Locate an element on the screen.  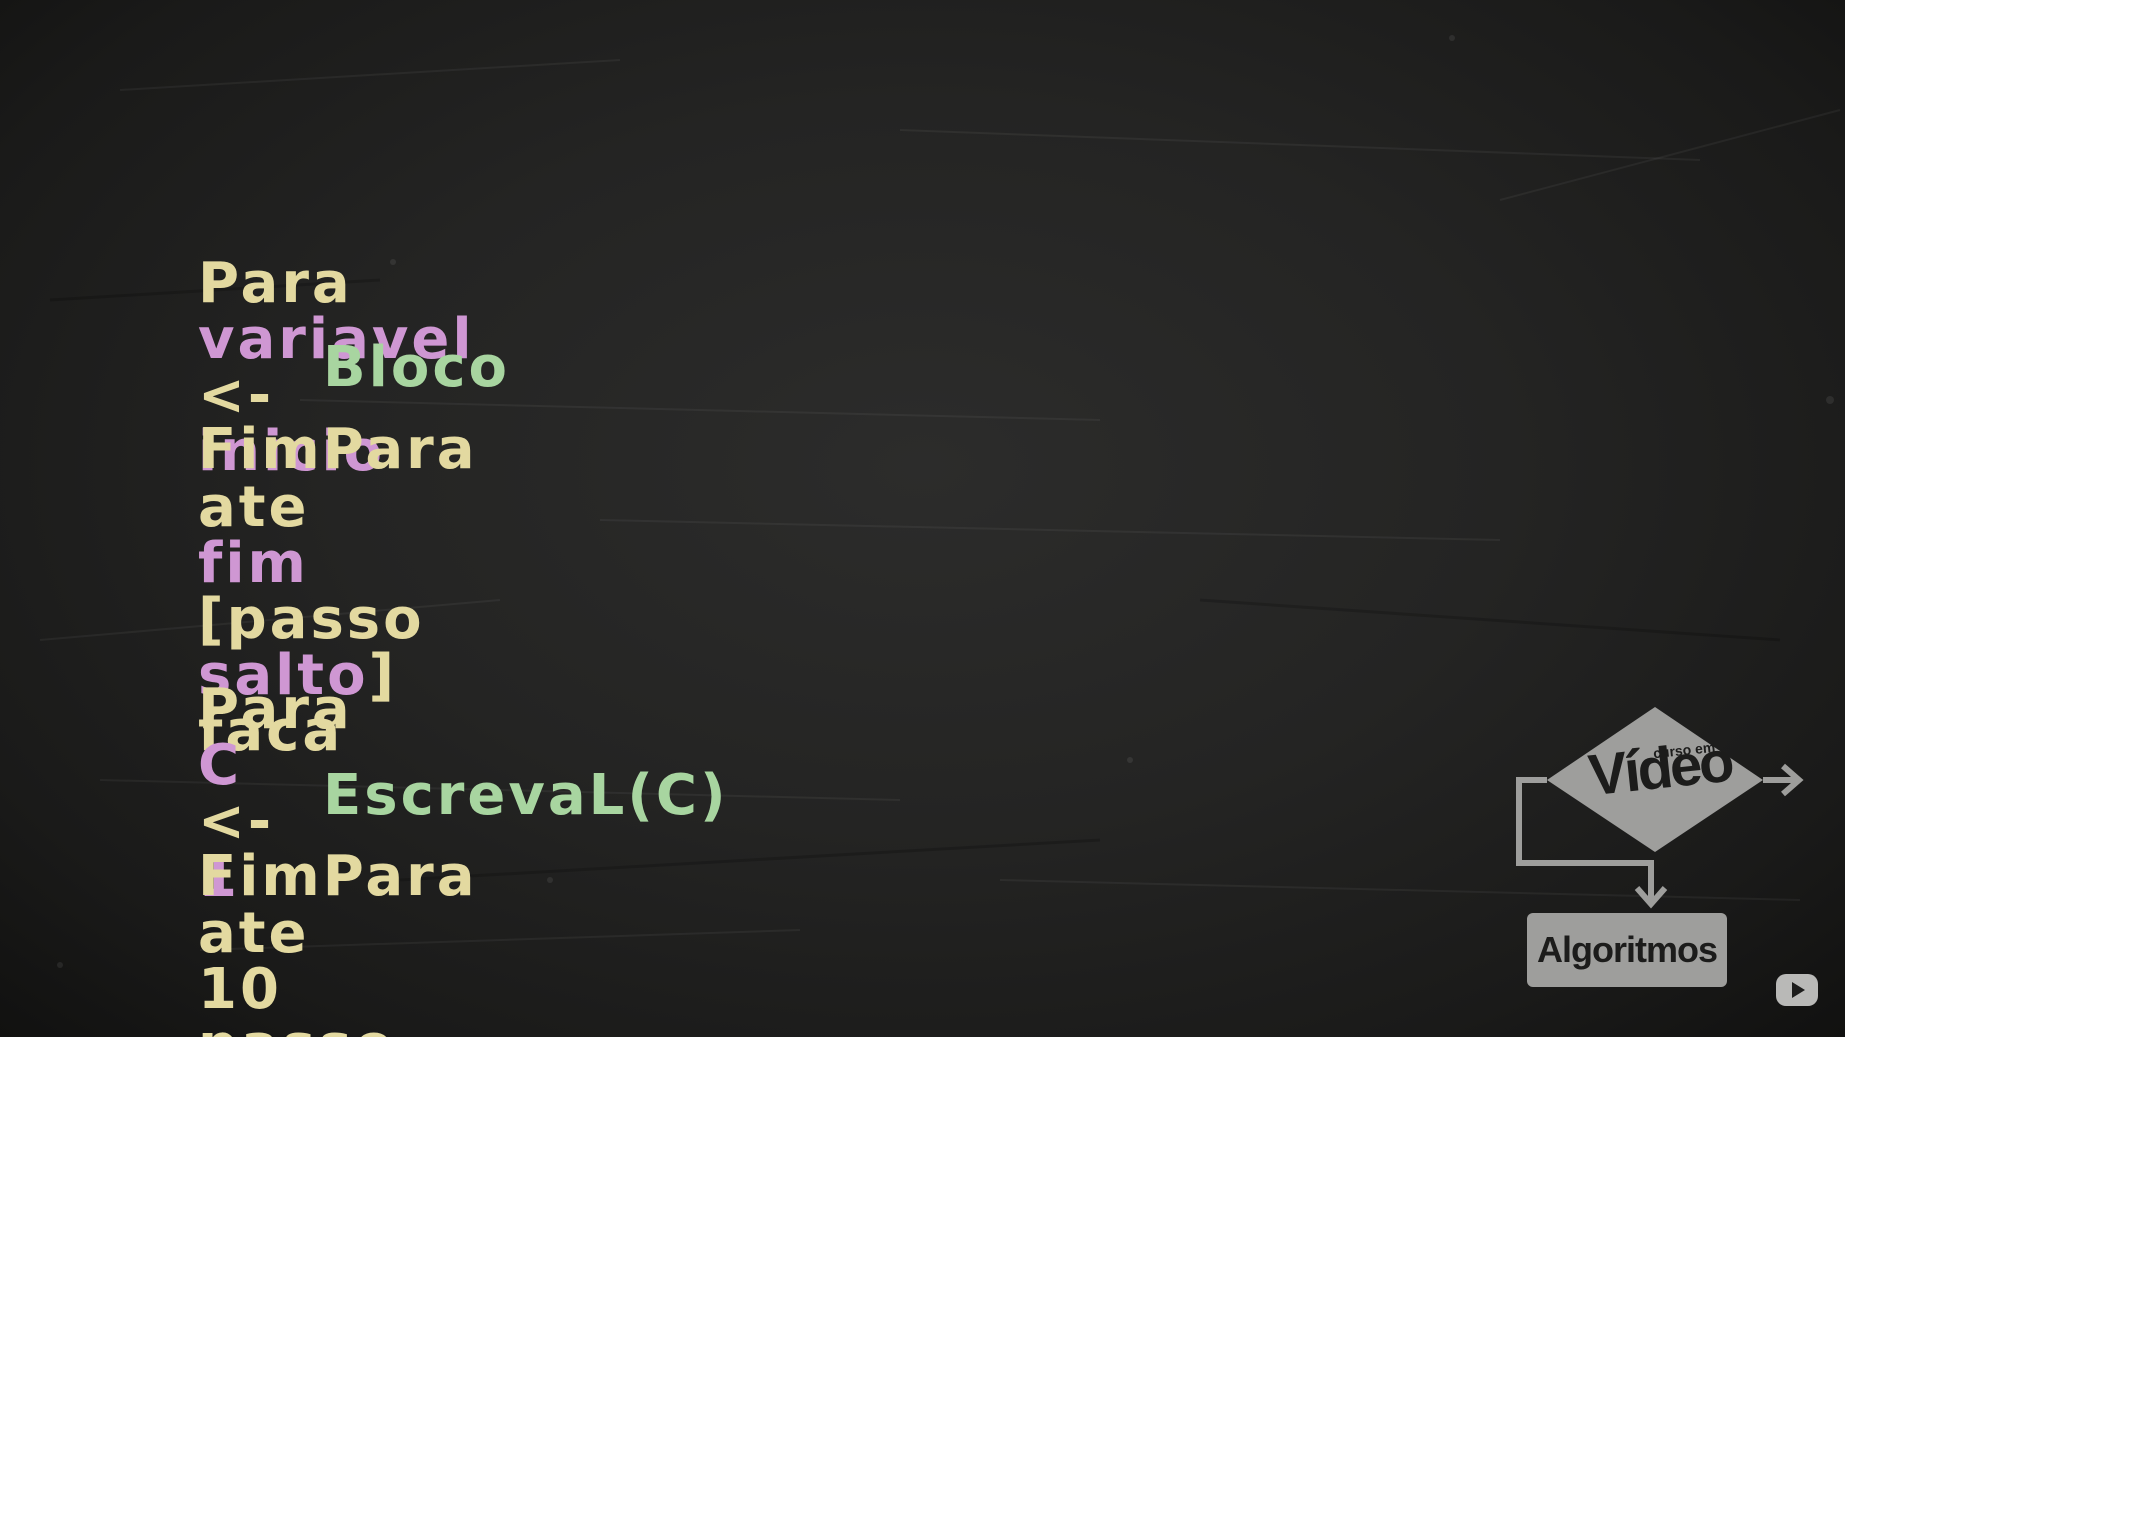
youtube-play-icon is located at coordinates (1797, 990).